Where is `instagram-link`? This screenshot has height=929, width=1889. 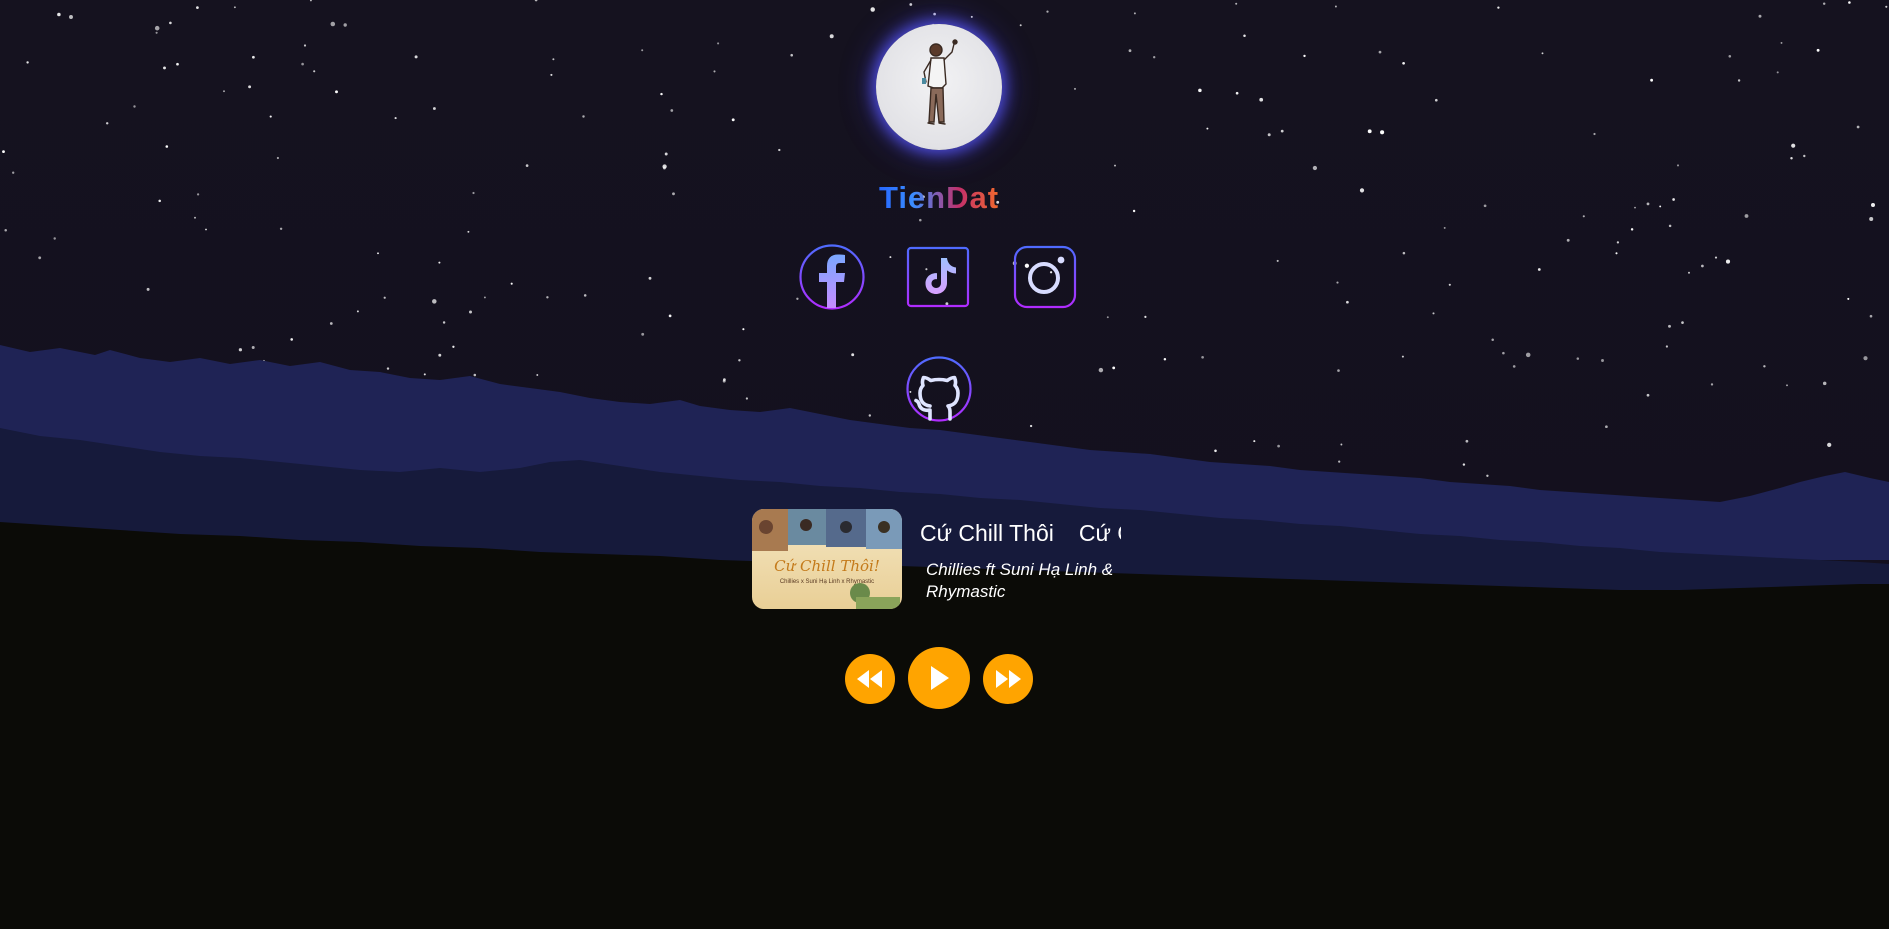
instagram-link is located at coordinates (1045, 277).